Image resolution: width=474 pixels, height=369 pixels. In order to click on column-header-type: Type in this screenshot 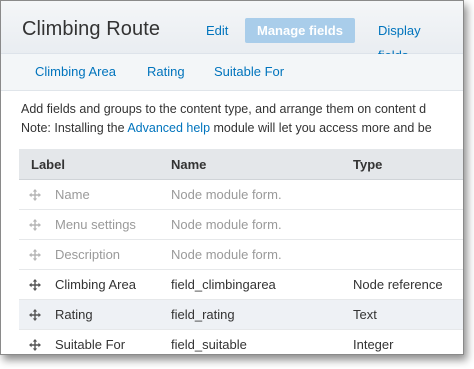, I will do `click(408, 164)`.